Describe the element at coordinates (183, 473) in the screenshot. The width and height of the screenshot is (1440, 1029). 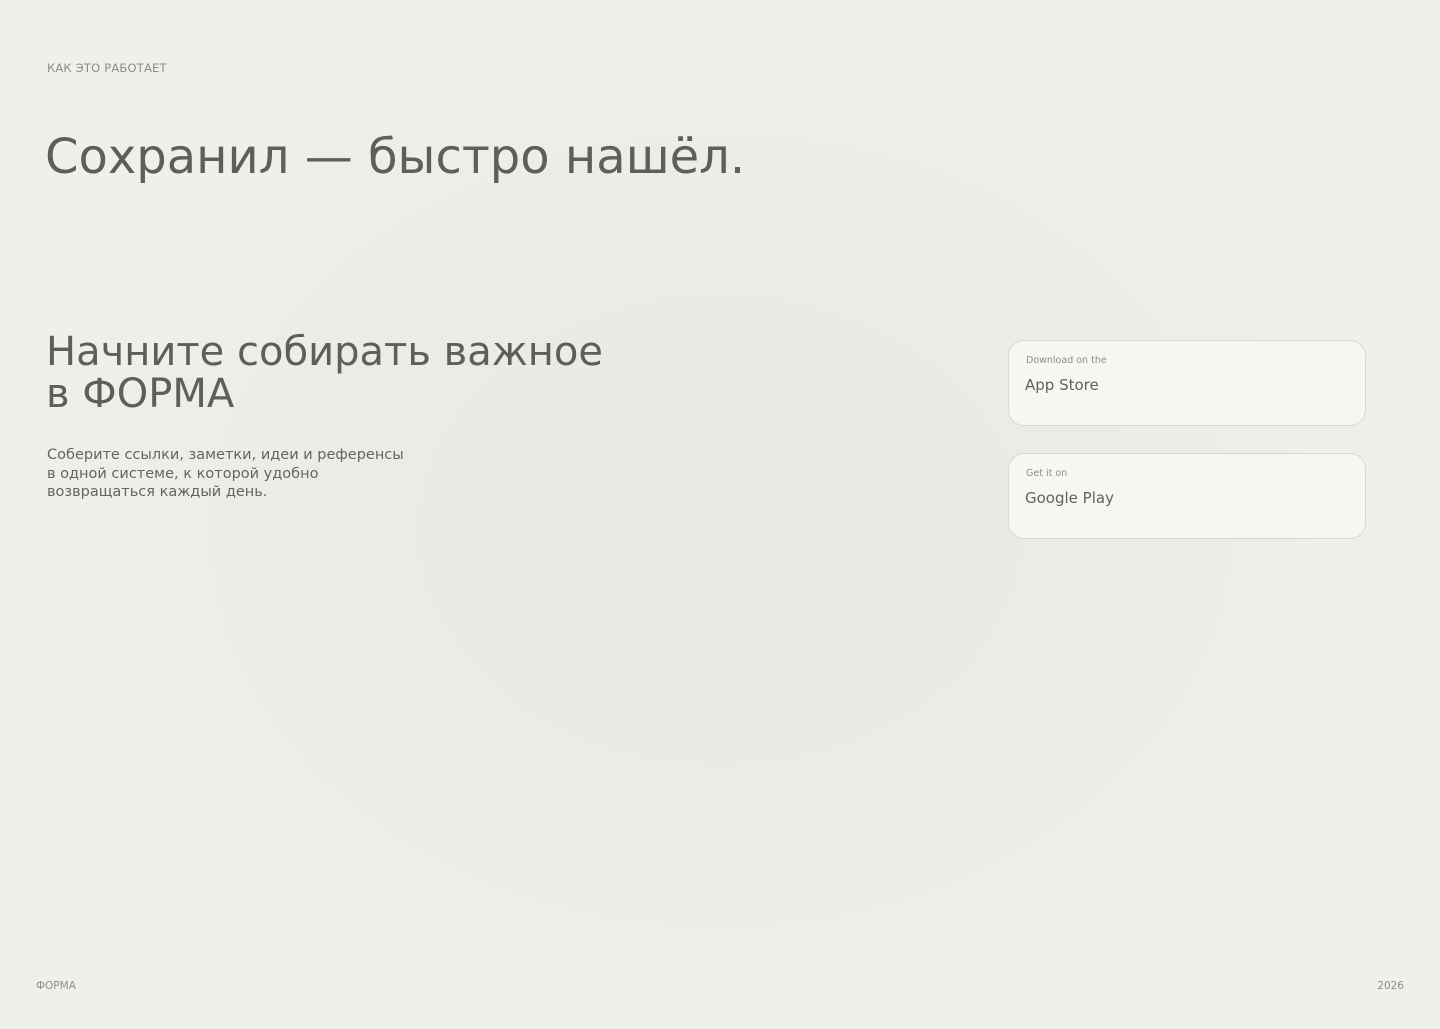
I see `cta-description-line-2: в одной системе, к которой удобно` at that location.